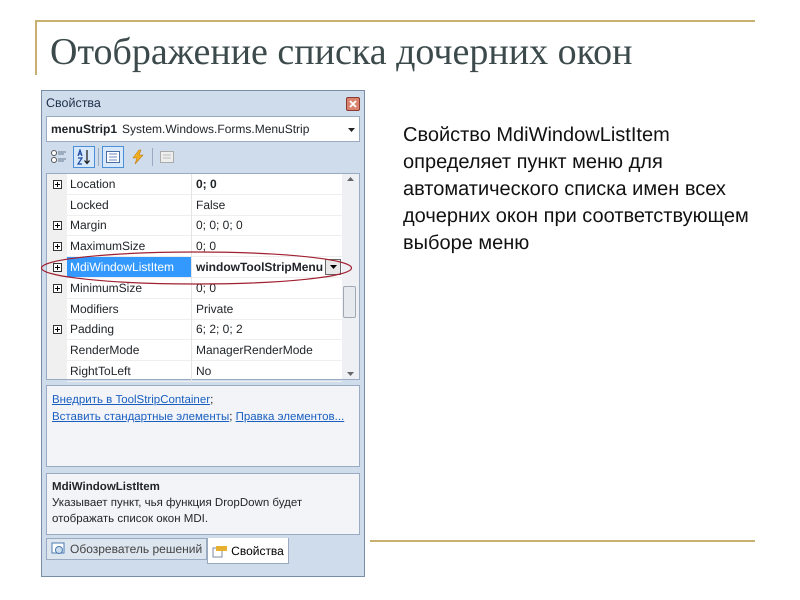 The image size is (800, 600). I want to click on property-value: False, so click(211, 205).